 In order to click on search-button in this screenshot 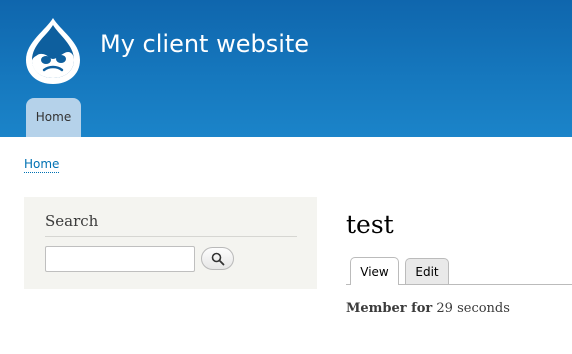, I will do `click(217, 258)`.